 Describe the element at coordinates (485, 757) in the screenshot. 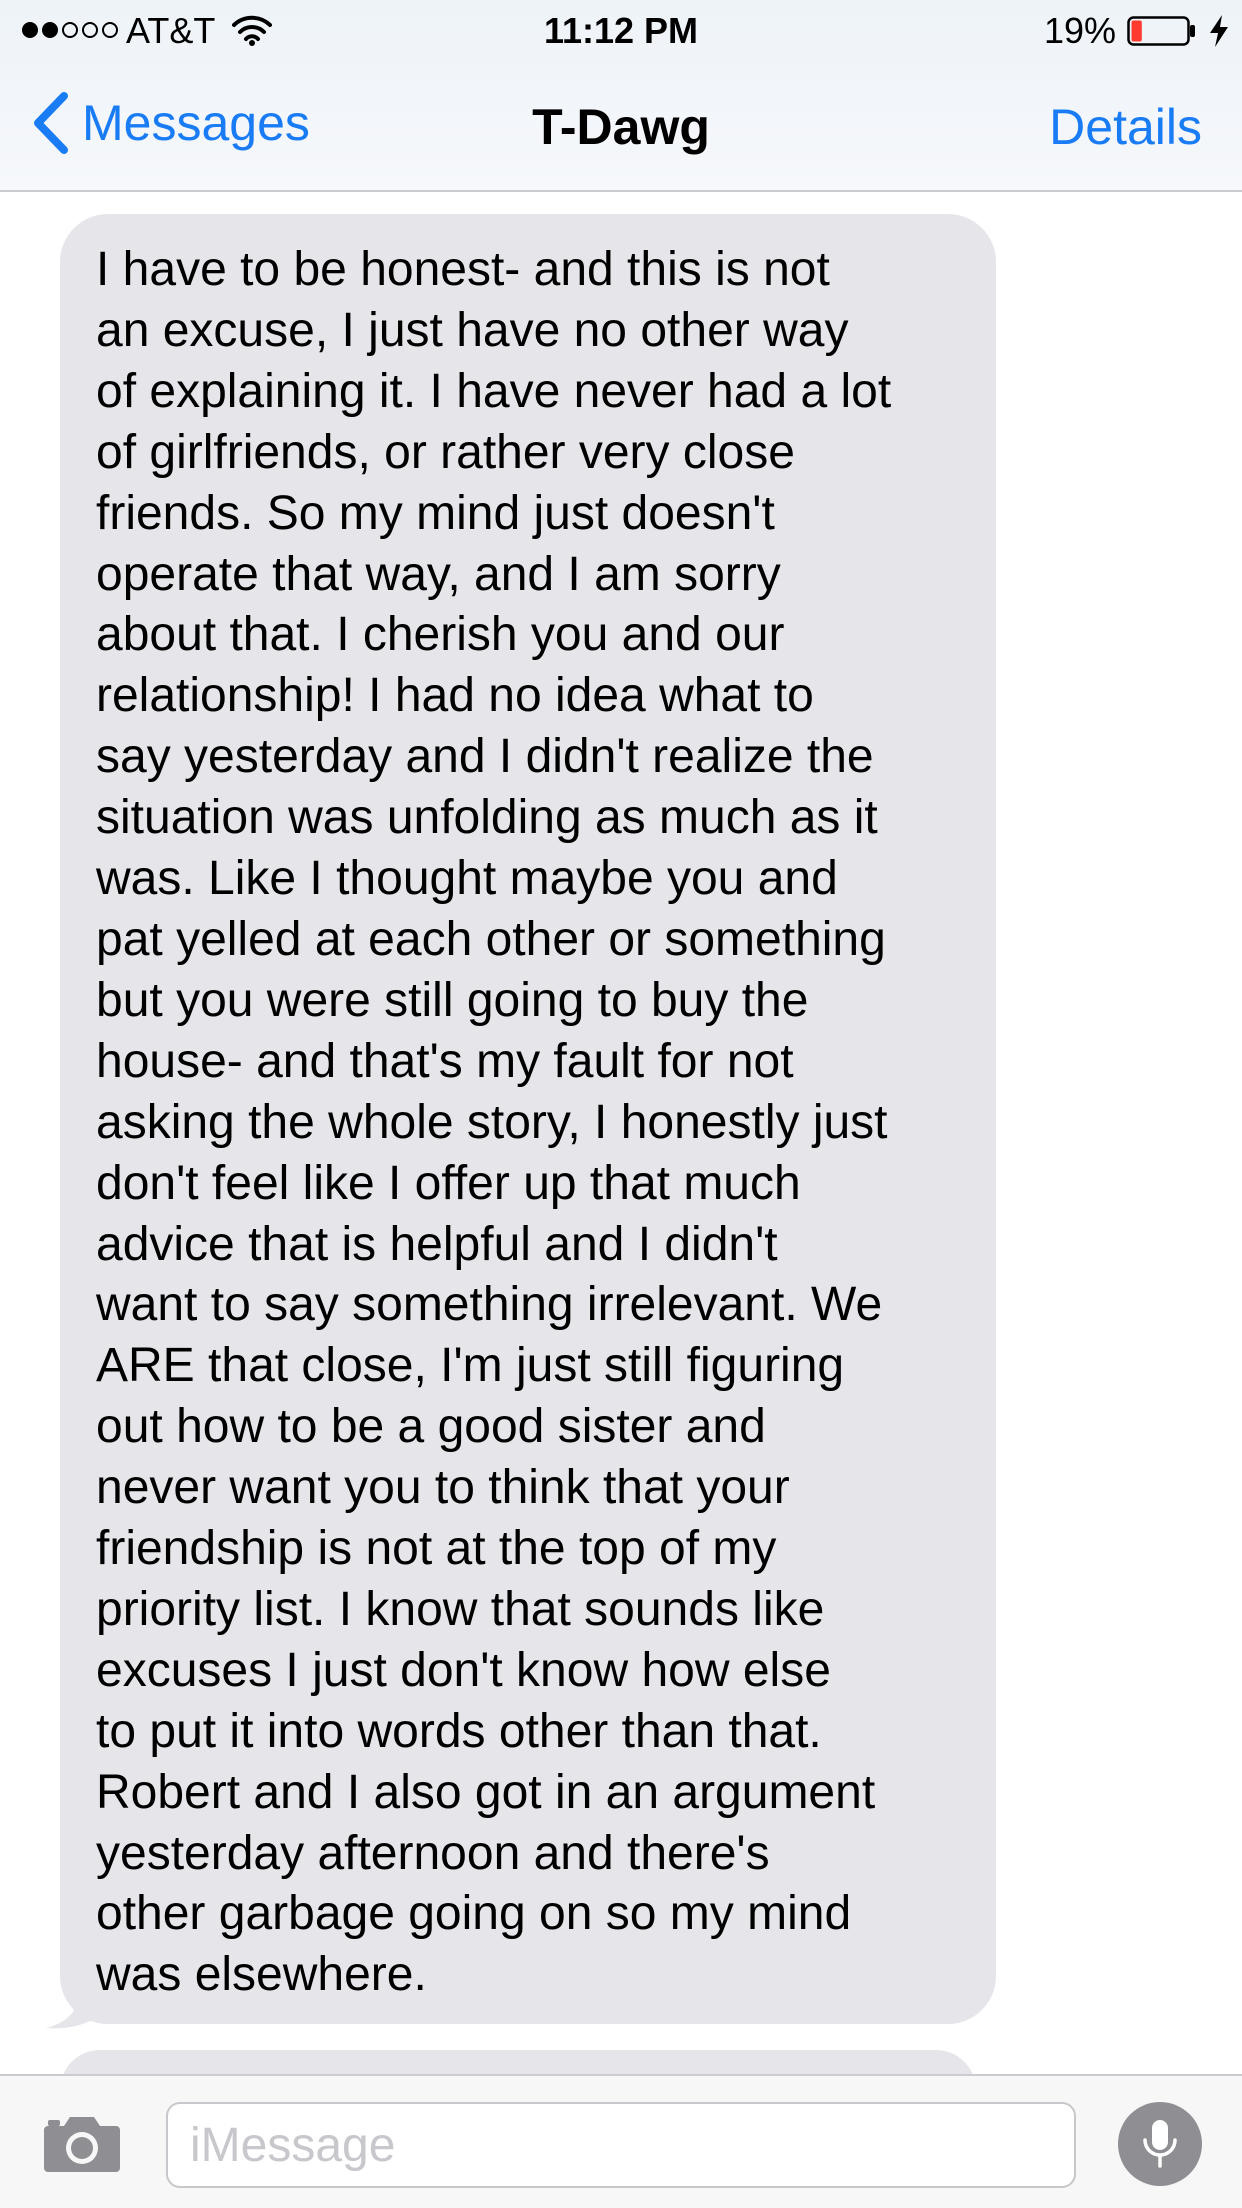

I see `message-line: say yesterday and I didn't realize the` at that location.